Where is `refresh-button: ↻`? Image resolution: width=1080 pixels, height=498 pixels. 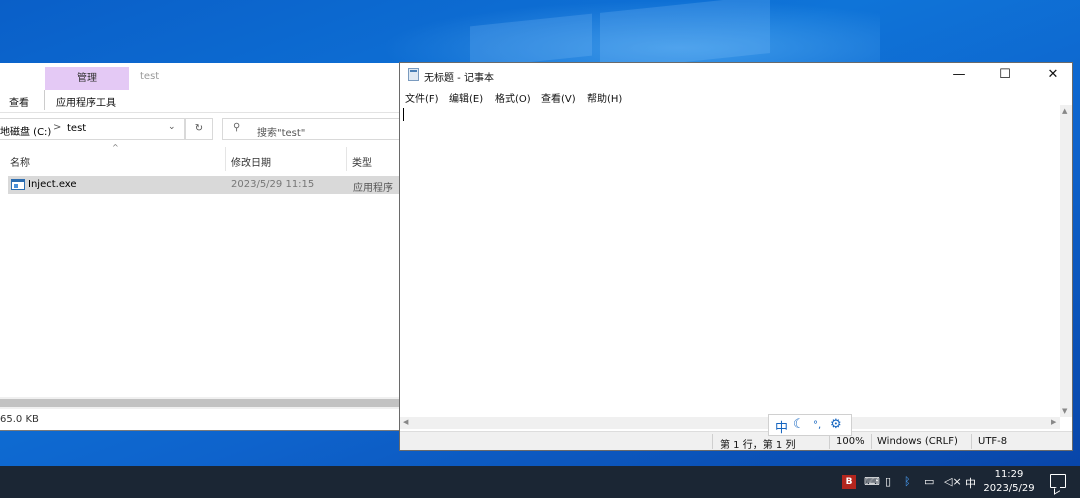 refresh-button: ↻ is located at coordinates (199, 129).